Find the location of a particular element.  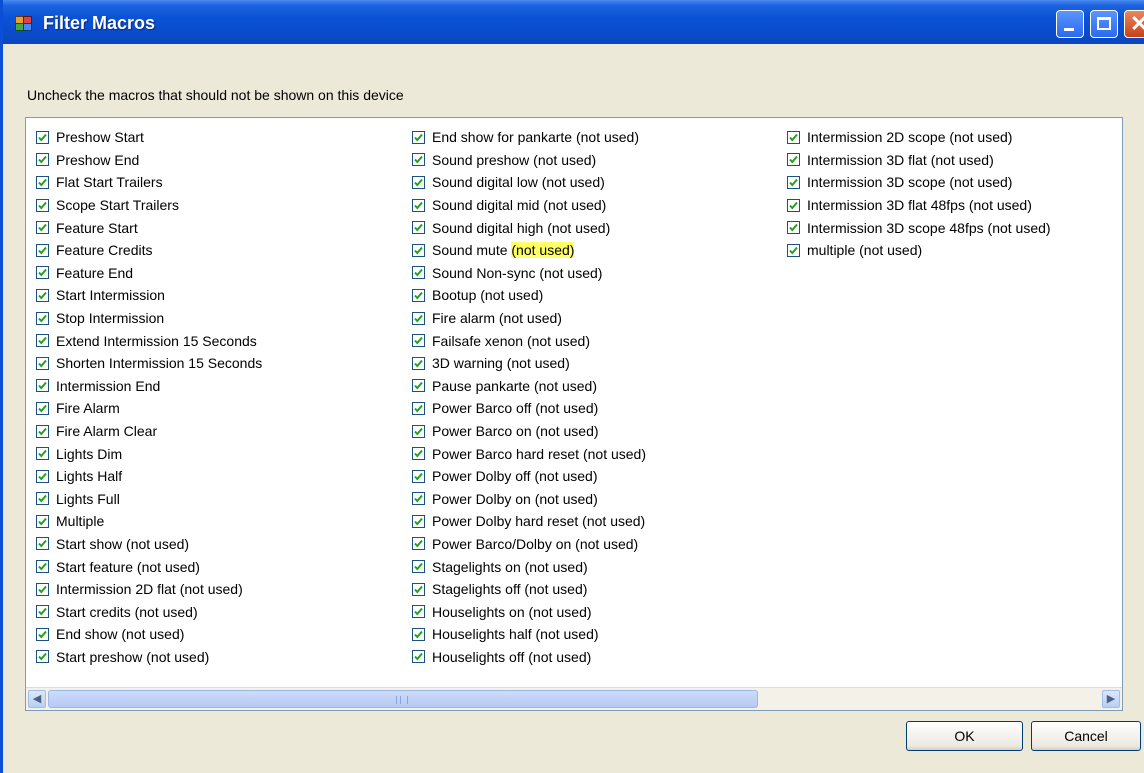

macro-item: End show for pankarte (not used) is located at coordinates (529, 137).